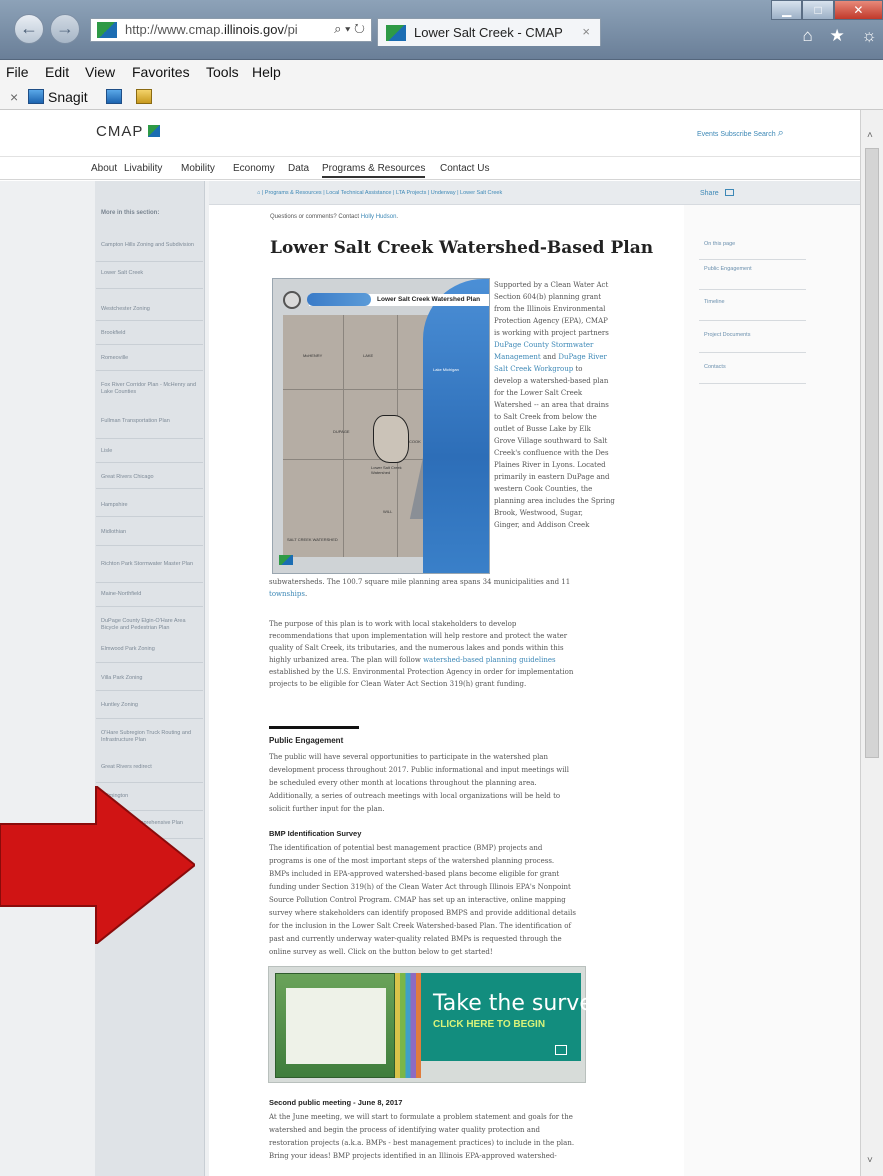  I want to click on sidebar-item: Campton Hills Zoning and Subdivision, so click(151, 245).